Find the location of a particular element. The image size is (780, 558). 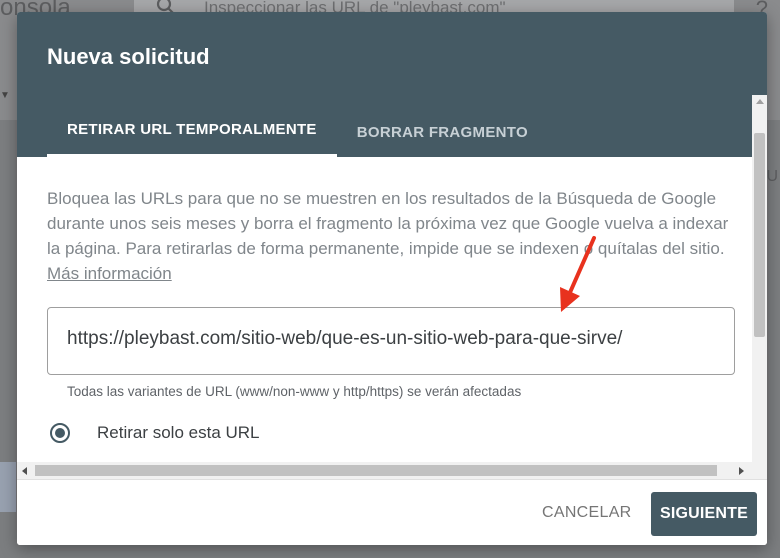

horizontal-scrollbar is located at coordinates (384, 470).